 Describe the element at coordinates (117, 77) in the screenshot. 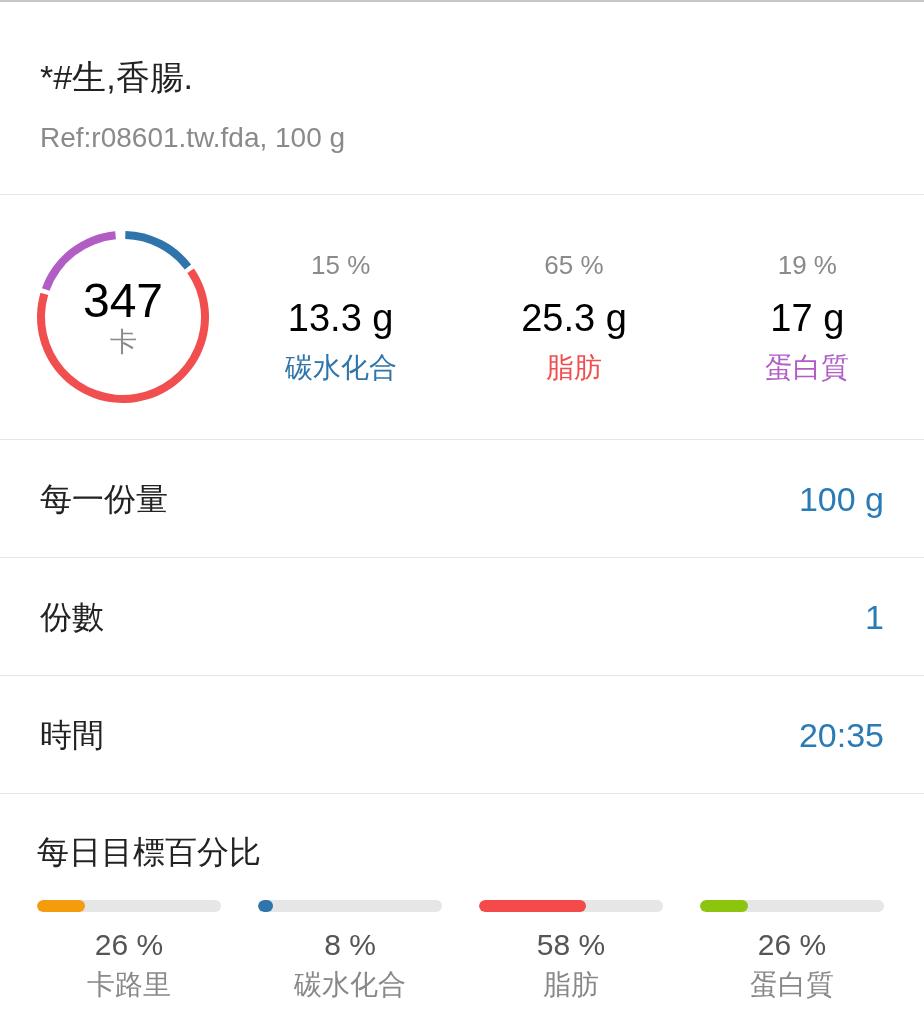

I see `food-title: *#生,香腸.` at that location.